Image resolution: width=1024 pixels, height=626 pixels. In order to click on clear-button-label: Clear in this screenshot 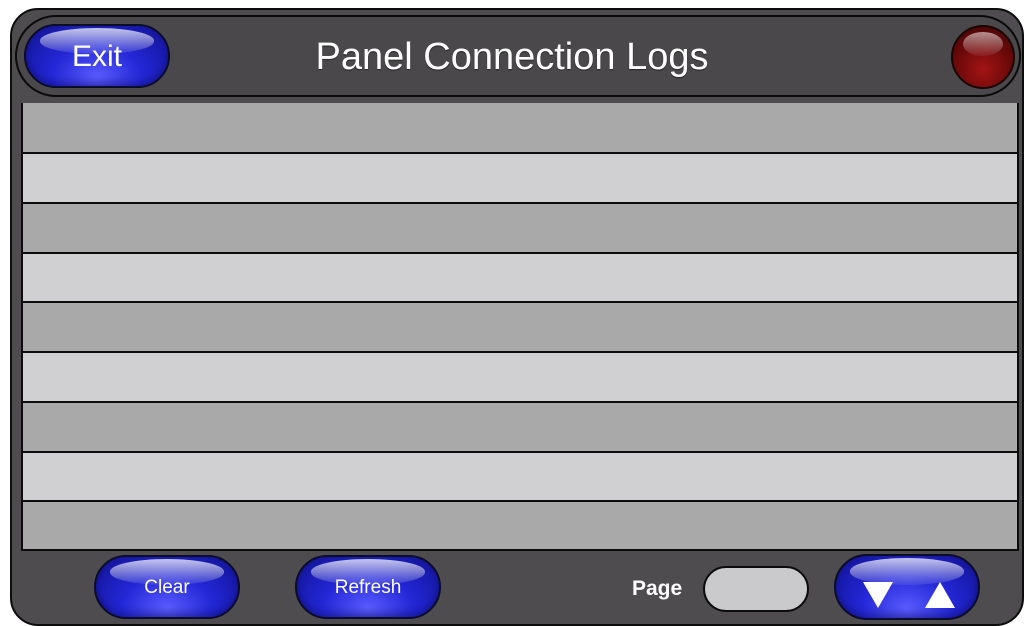, I will do `click(167, 587)`.